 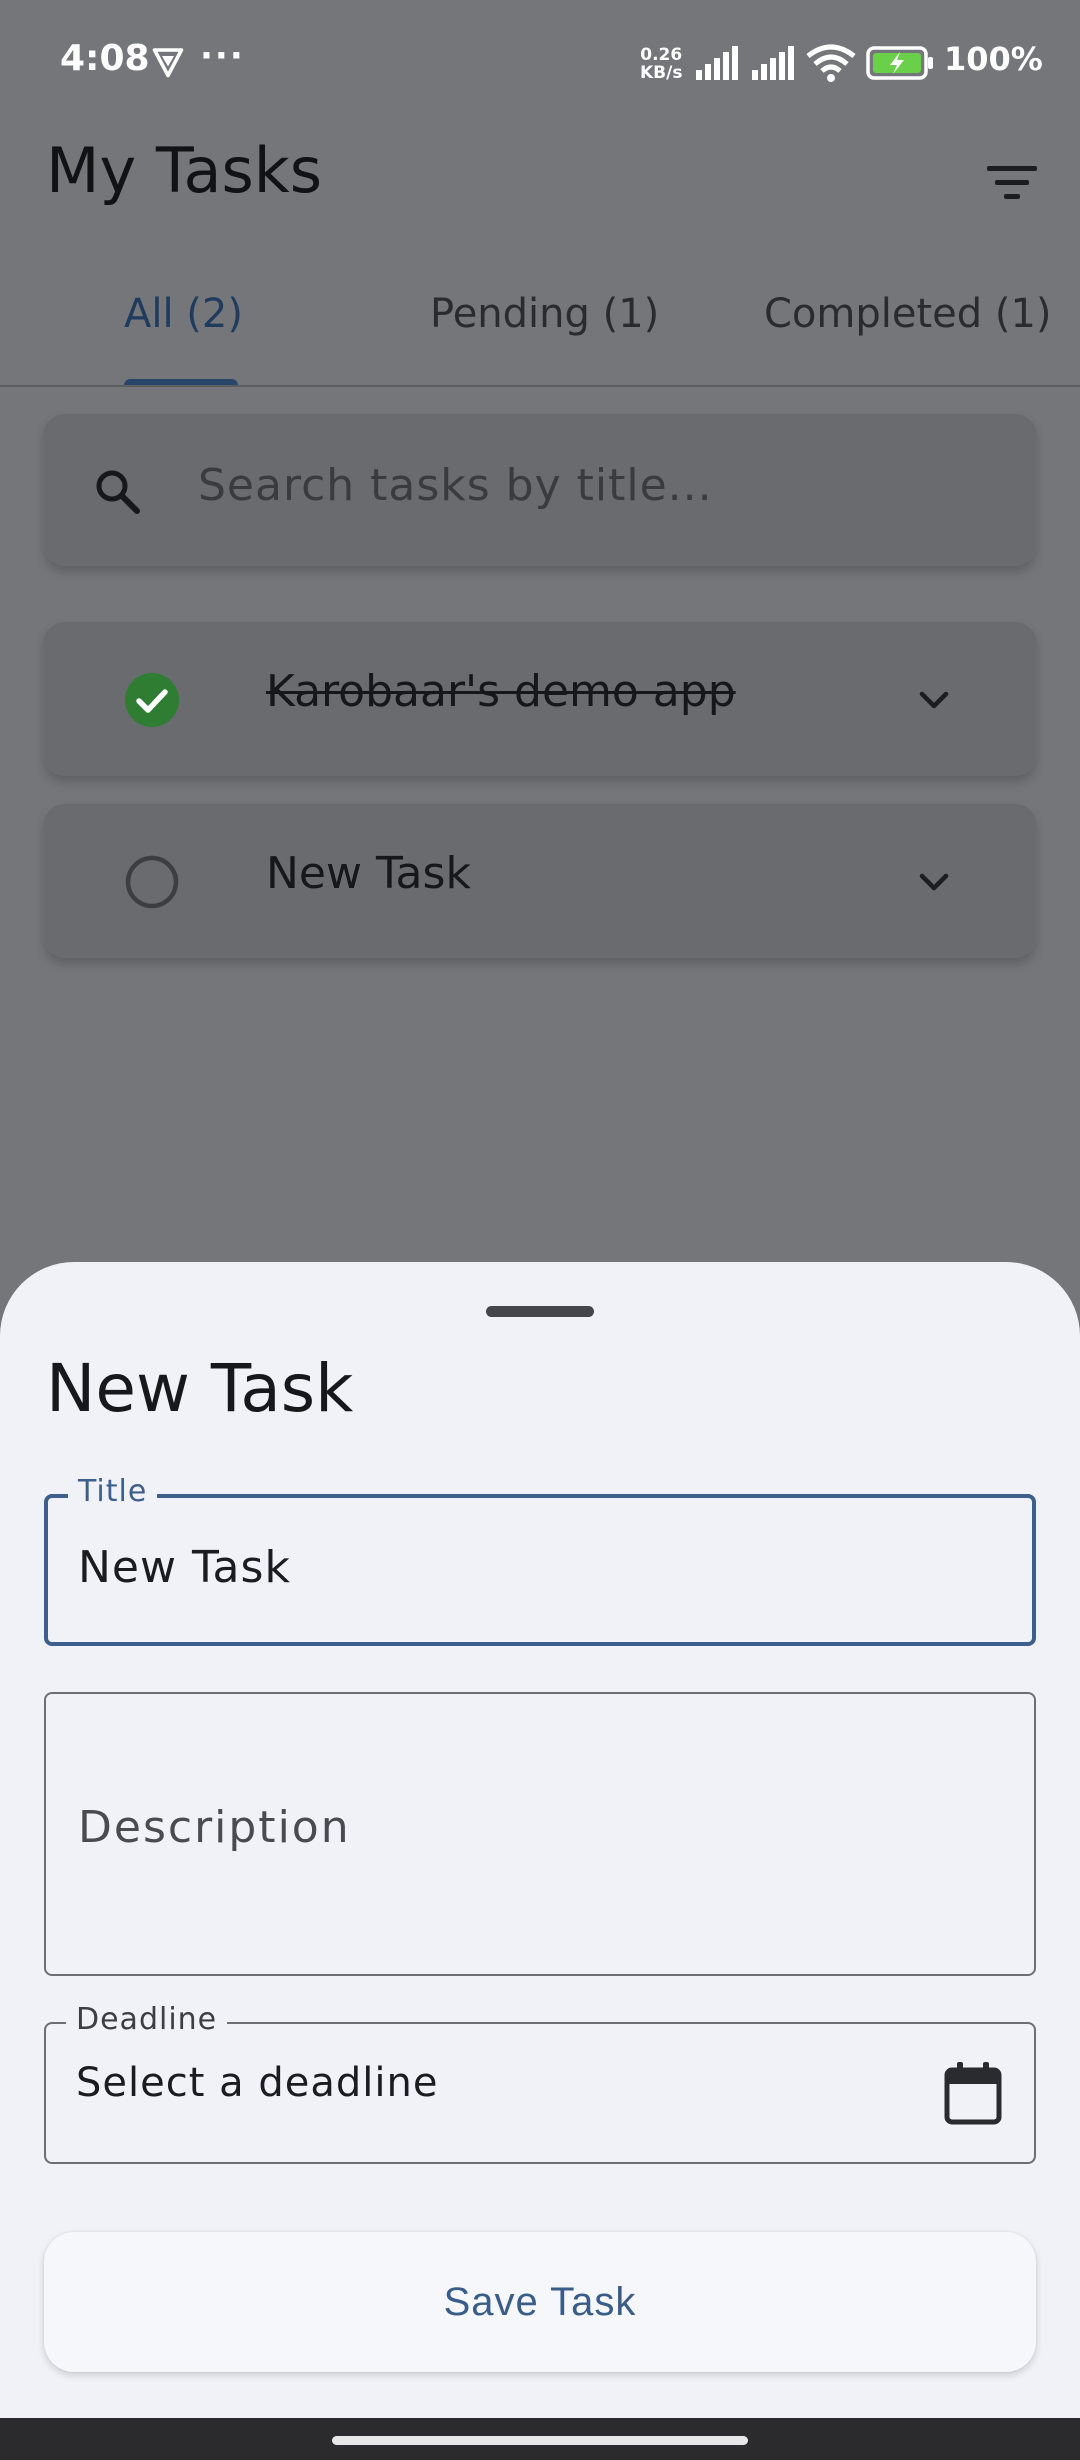 I want to click on battery-percent: 100%, so click(x=993, y=59).